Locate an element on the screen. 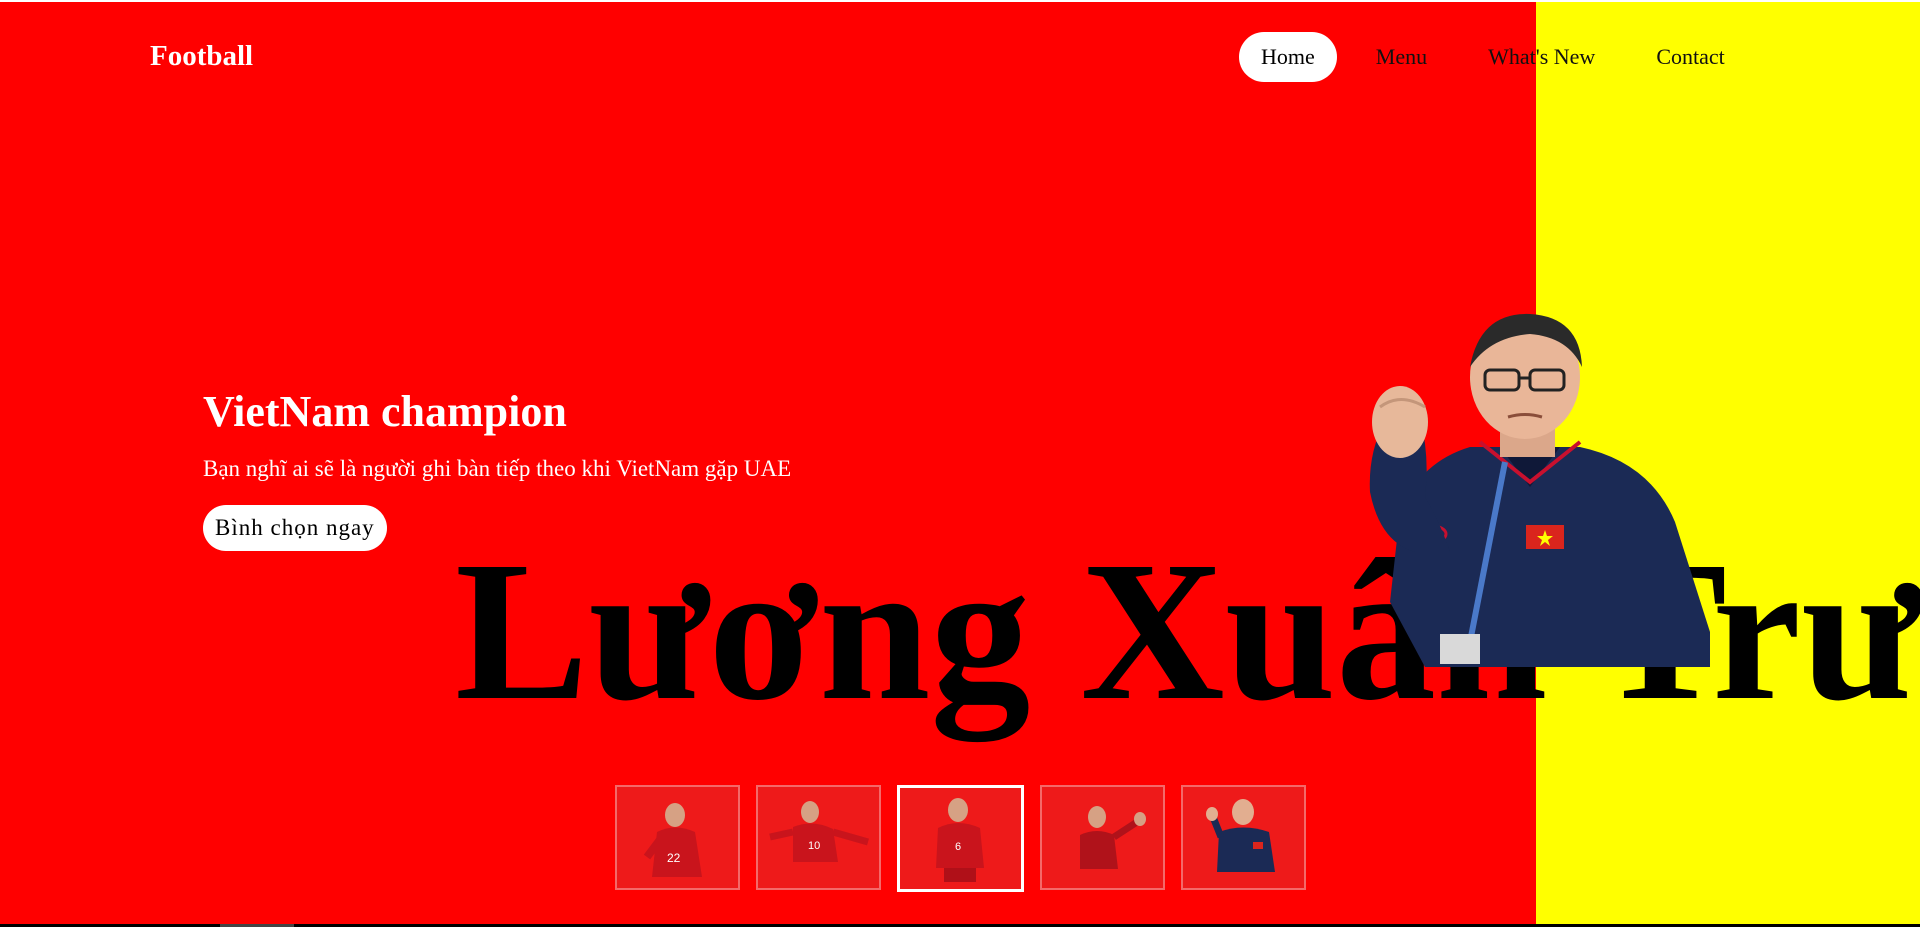 The image size is (1920, 927). player-thumbnail-strip: 22 10 6 is located at coordinates (968, 838).